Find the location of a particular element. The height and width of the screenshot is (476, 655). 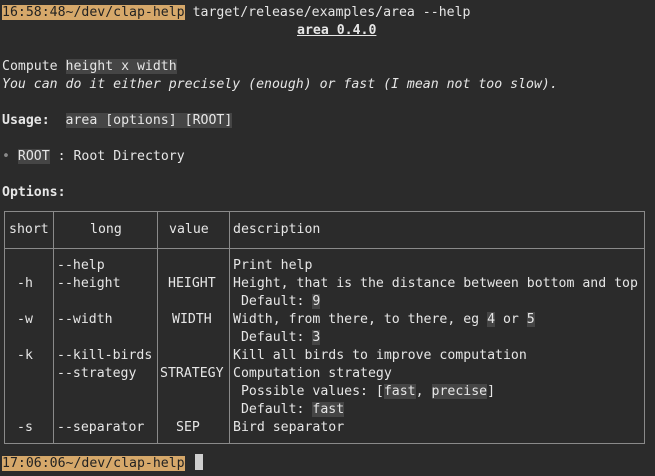

option-long: --help is located at coordinates (81, 265).